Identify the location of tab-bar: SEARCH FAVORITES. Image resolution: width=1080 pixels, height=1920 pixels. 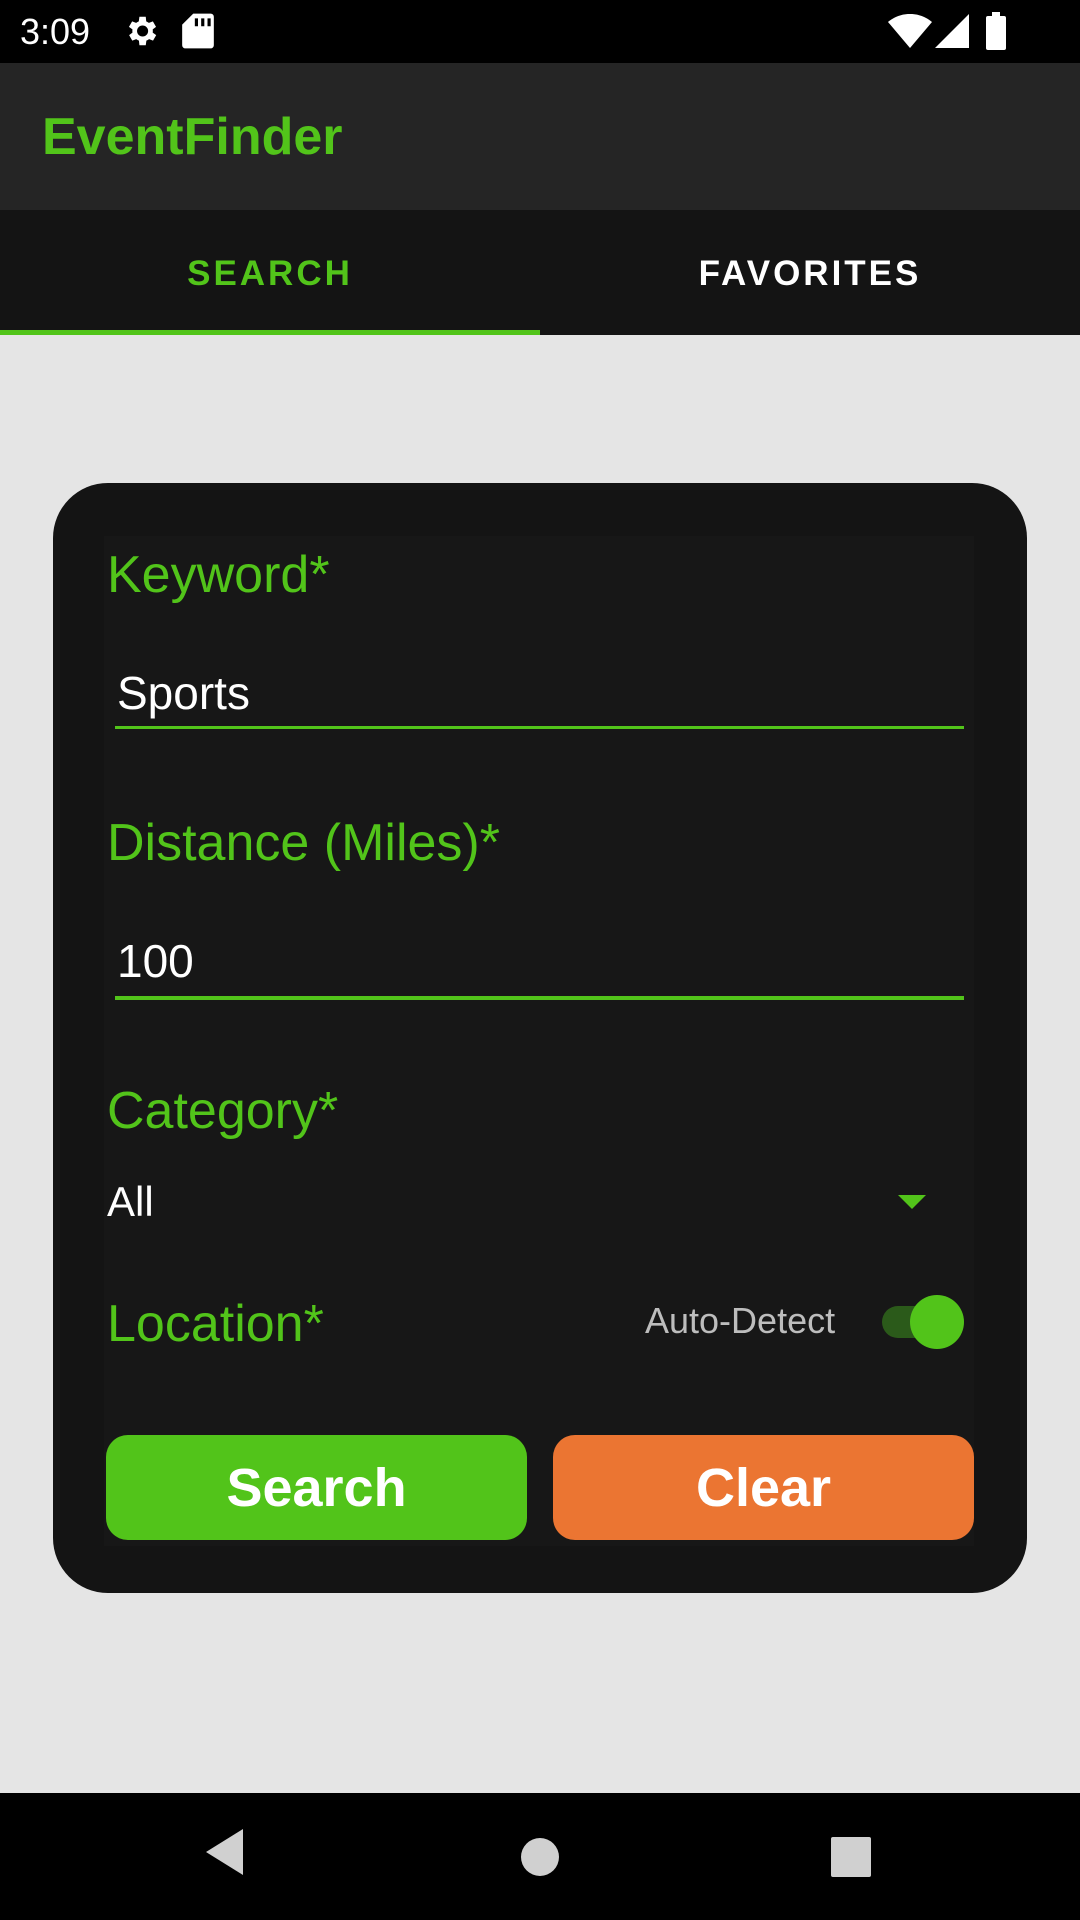
(540, 272).